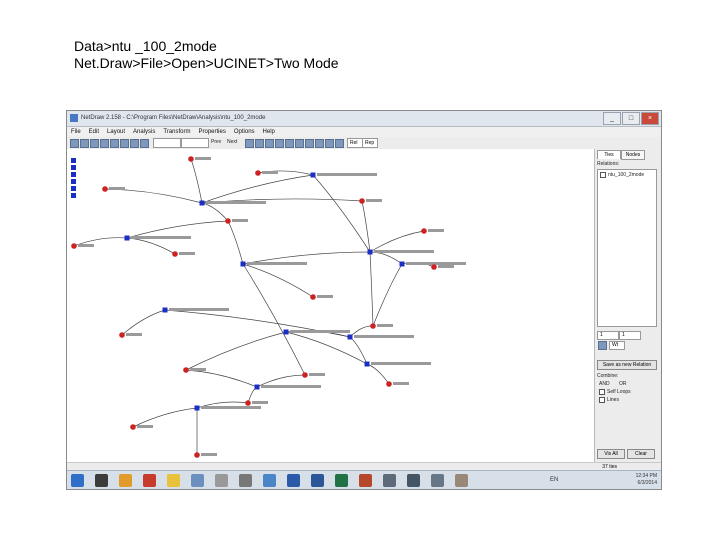 The width and height of the screenshot is (720, 540). Describe the element at coordinates (611, 454) in the screenshot. I see `vis-all-button: Vis All` at that location.